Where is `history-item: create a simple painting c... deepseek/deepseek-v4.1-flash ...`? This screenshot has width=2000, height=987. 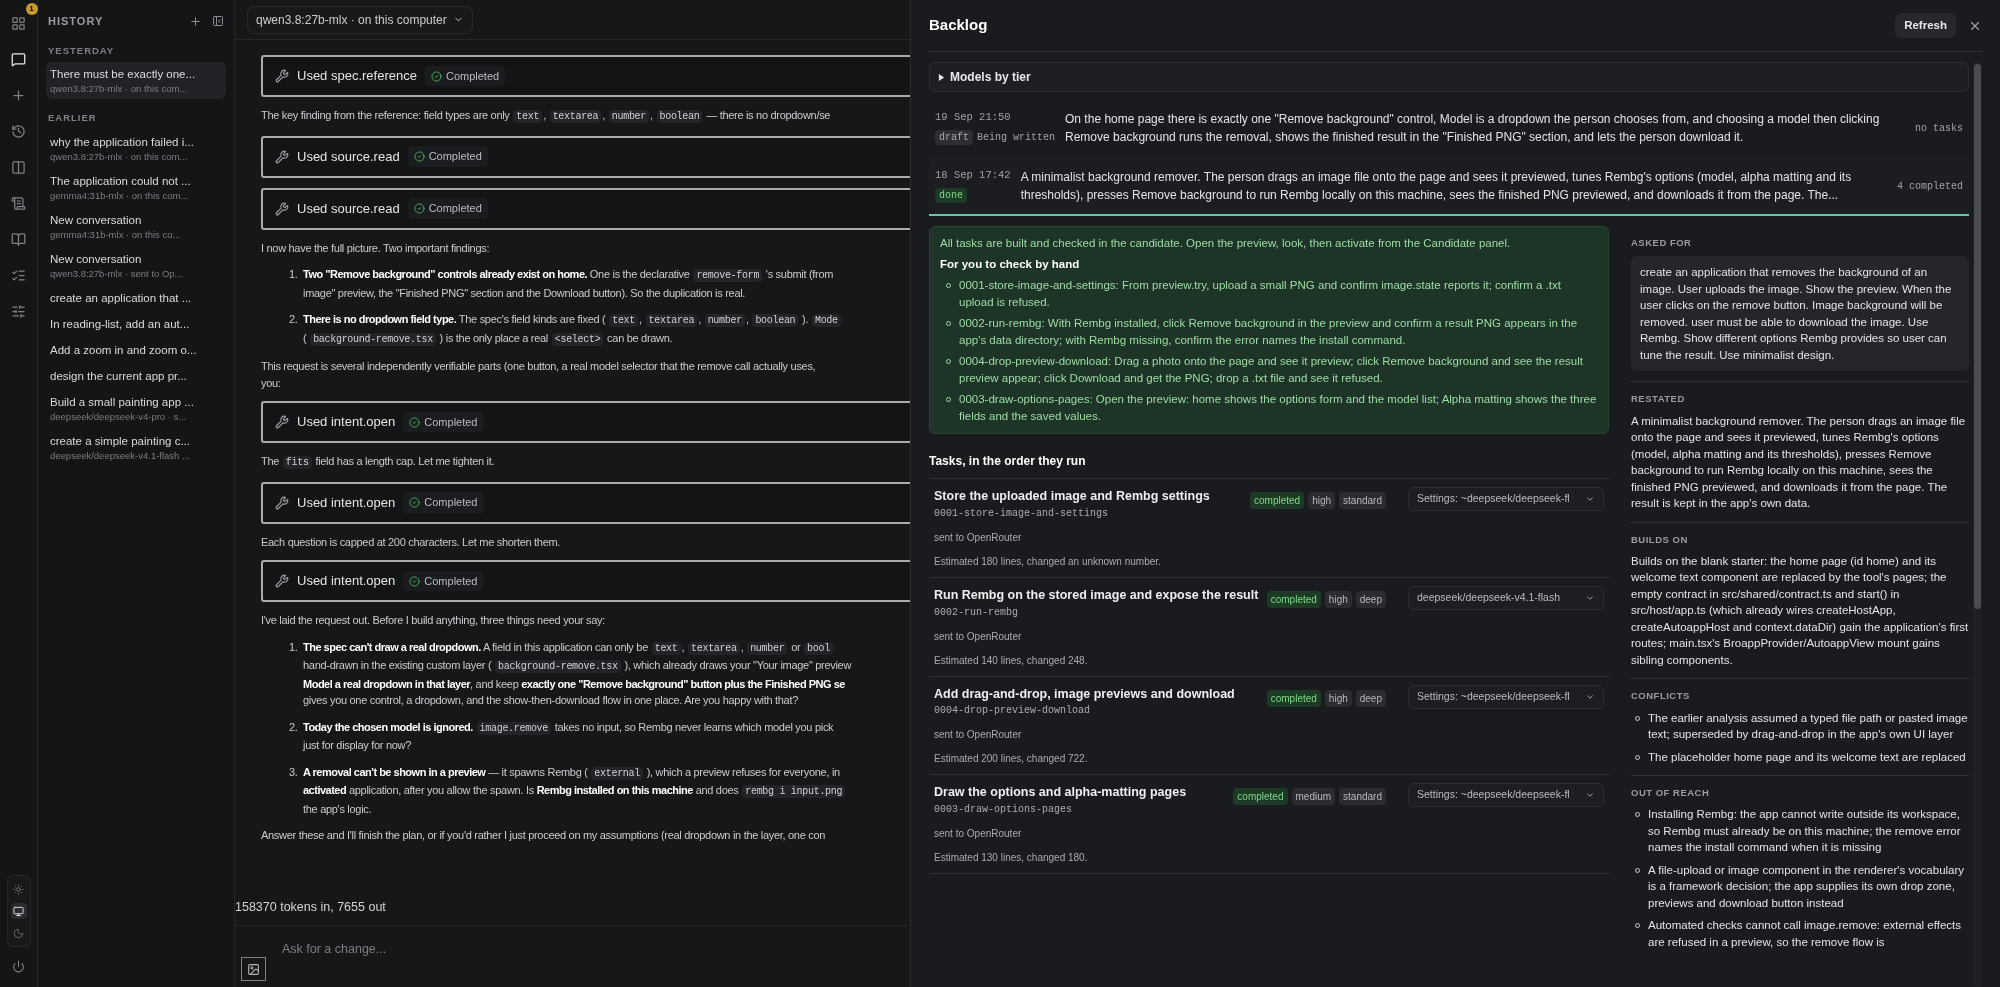
history-item: create a simple painting c... deepseek/deepseek-v4.1-flash ... is located at coordinates (136, 447).